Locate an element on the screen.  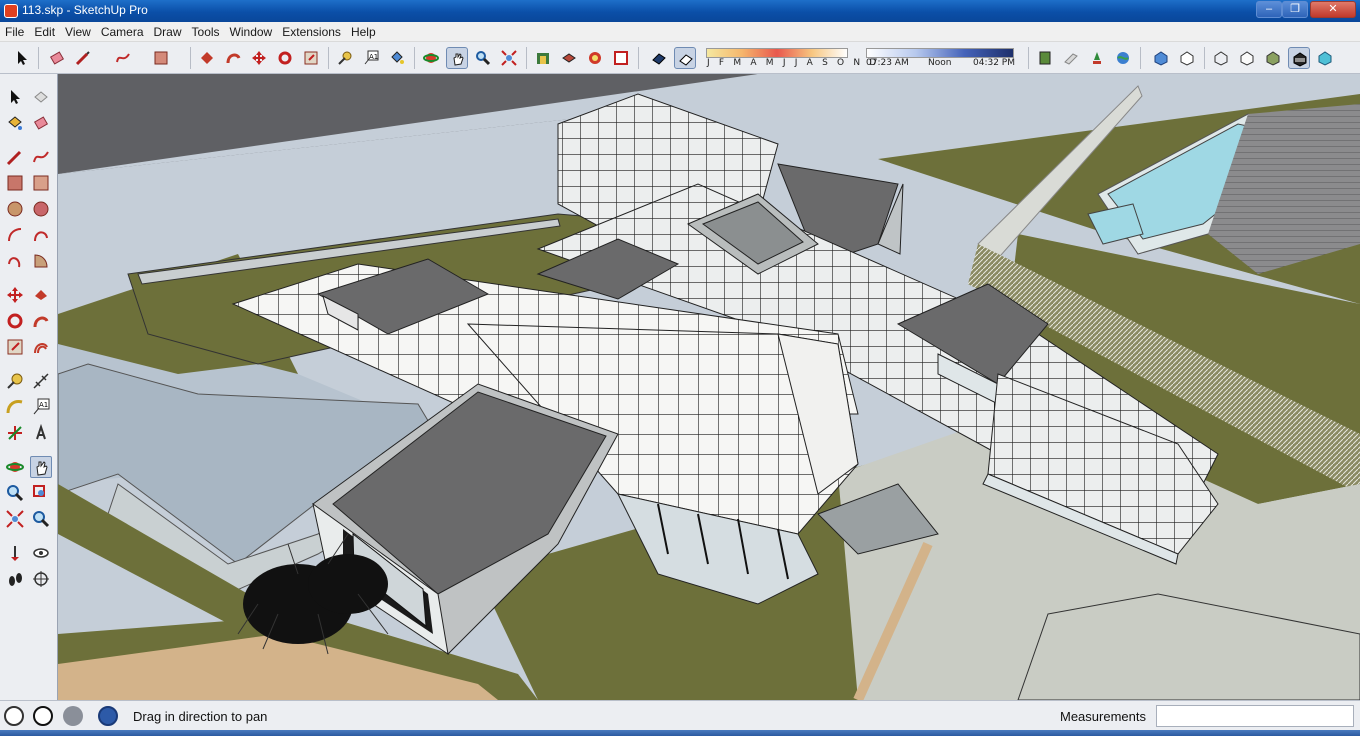
three-point-arc-icon is located at coordinates (15, 261).